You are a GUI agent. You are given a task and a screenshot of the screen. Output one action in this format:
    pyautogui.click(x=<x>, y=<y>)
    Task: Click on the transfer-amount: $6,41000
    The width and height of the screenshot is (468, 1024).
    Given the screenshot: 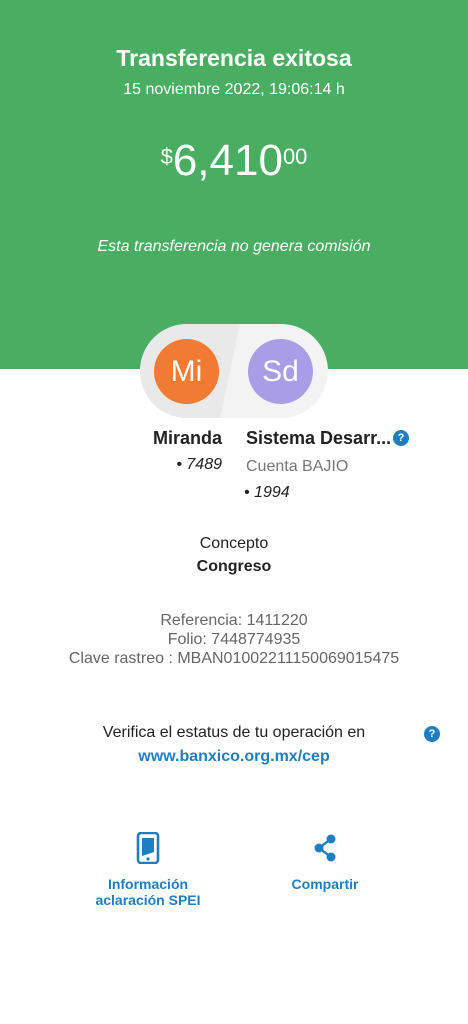 What is the action you would take?
    pyautogui.click(x=234, y=161)
    